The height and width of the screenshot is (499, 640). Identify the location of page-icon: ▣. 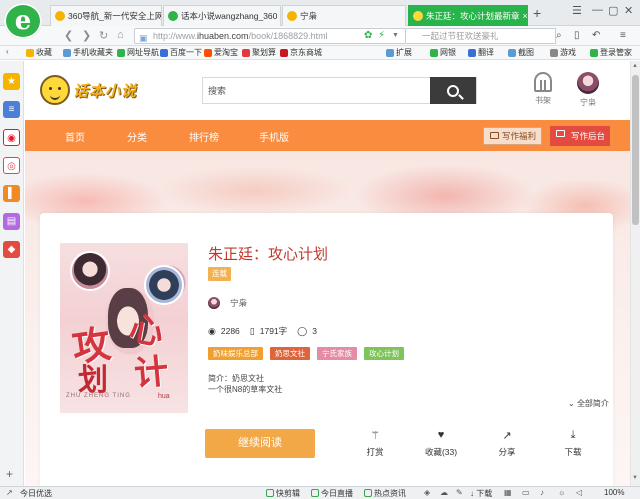
(143, 38).